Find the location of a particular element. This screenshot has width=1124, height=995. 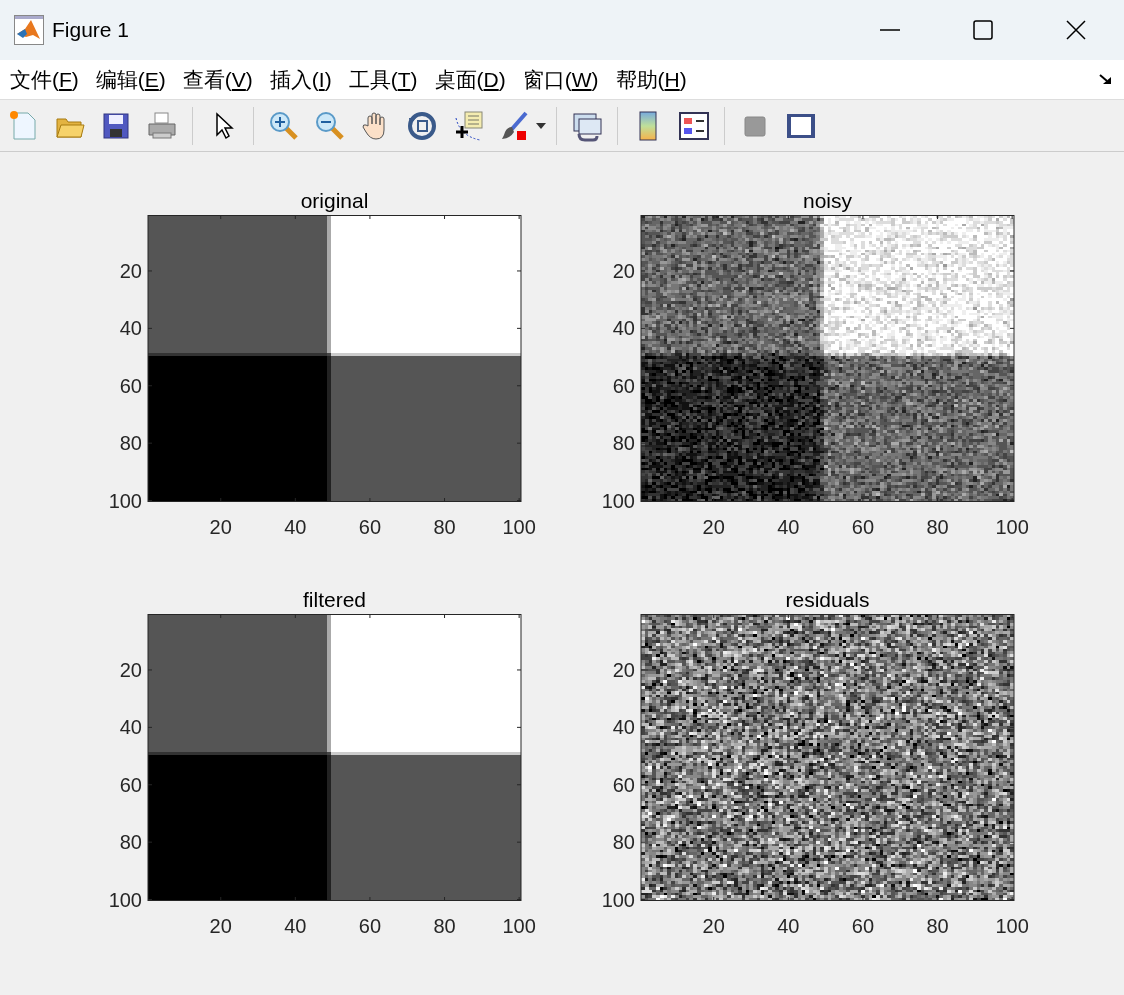

window-title: Figure 1 is located at coordinates (91, 30).